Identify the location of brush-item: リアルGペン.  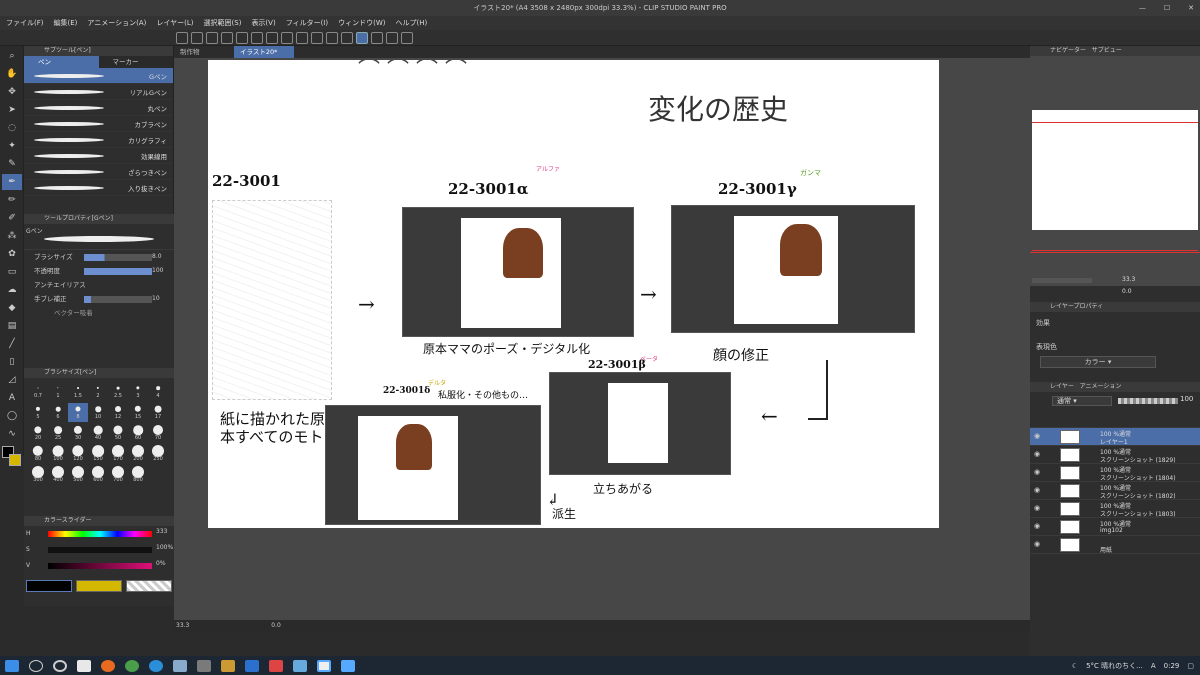
(98, 92).